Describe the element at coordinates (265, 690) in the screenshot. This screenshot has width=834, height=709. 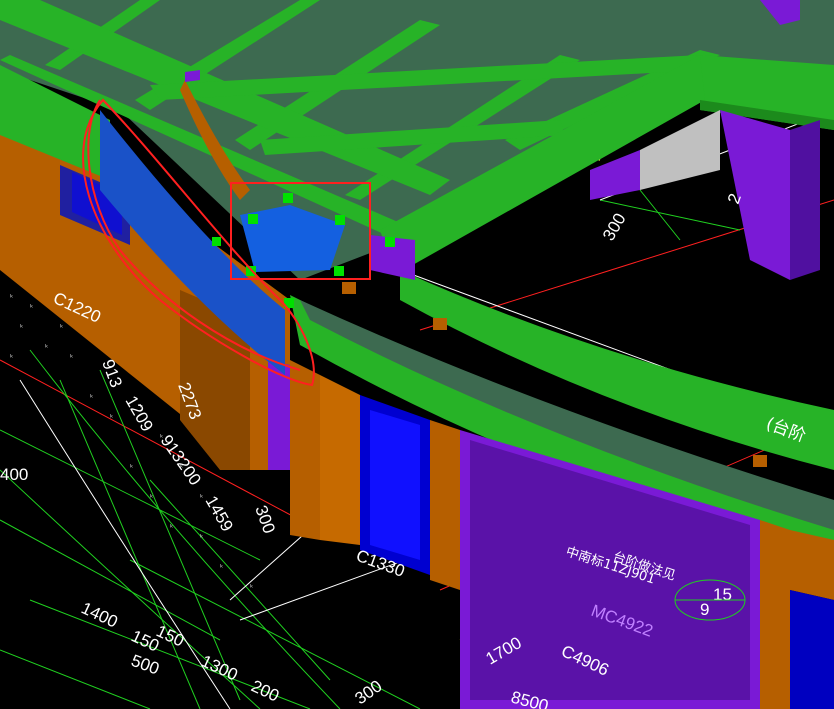
I see `label-dim-200: 200` at that location.